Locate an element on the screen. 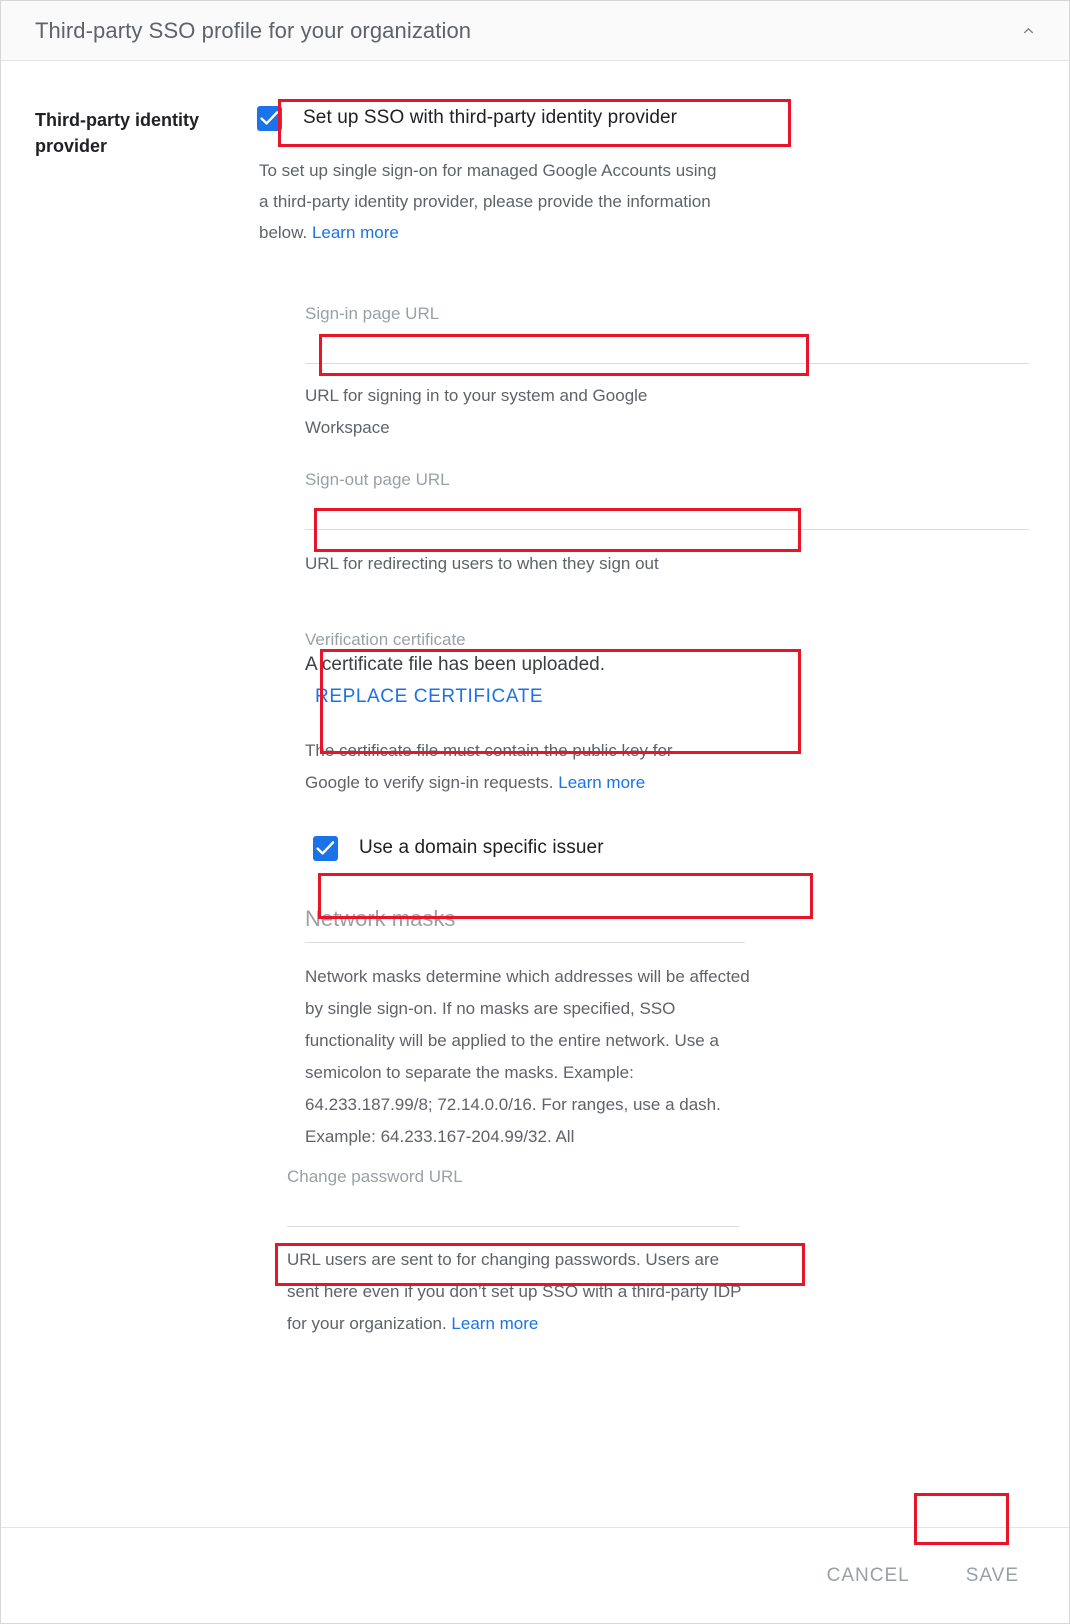 The height and width of the screenshot is (1624, 1070). replace-certificate-button: REPLACE CERTIFICATE is located at coordinates (424, 697).